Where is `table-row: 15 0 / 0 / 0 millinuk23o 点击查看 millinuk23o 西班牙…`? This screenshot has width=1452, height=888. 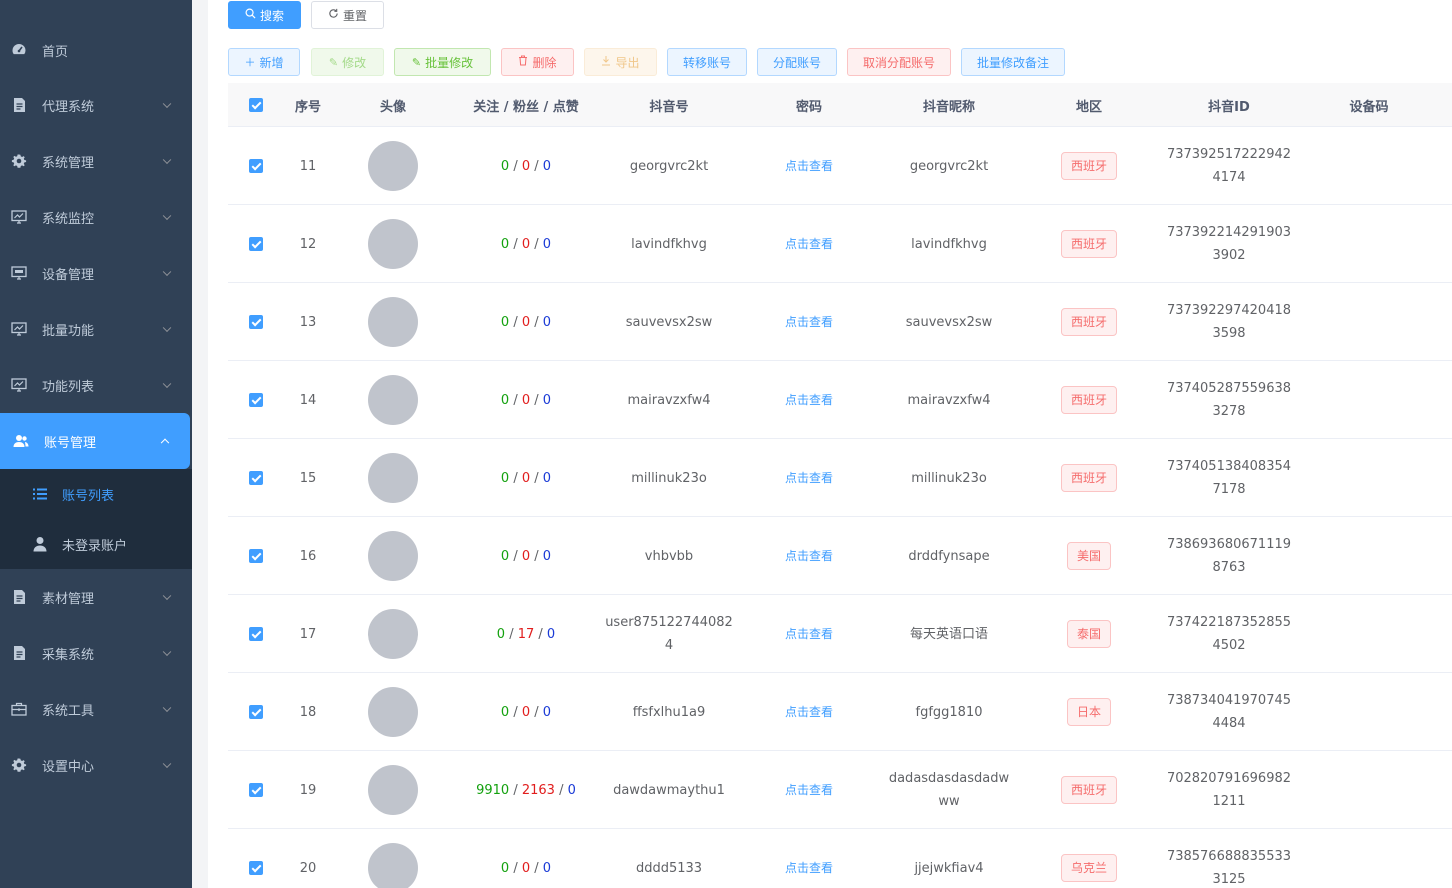
table-row: 15 0 / 0 / 0 millinuk23o 点击查看 millinuk23o 西班牙… is located at coordinates (840, 478).